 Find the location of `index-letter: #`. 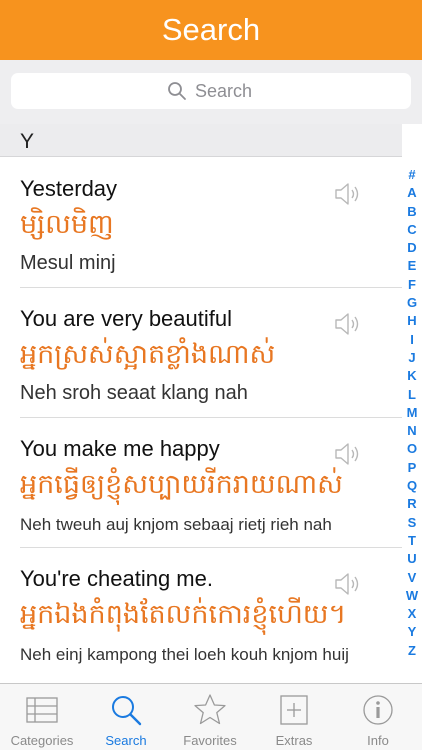

index-letter: # is located at coordinates (412, 175).